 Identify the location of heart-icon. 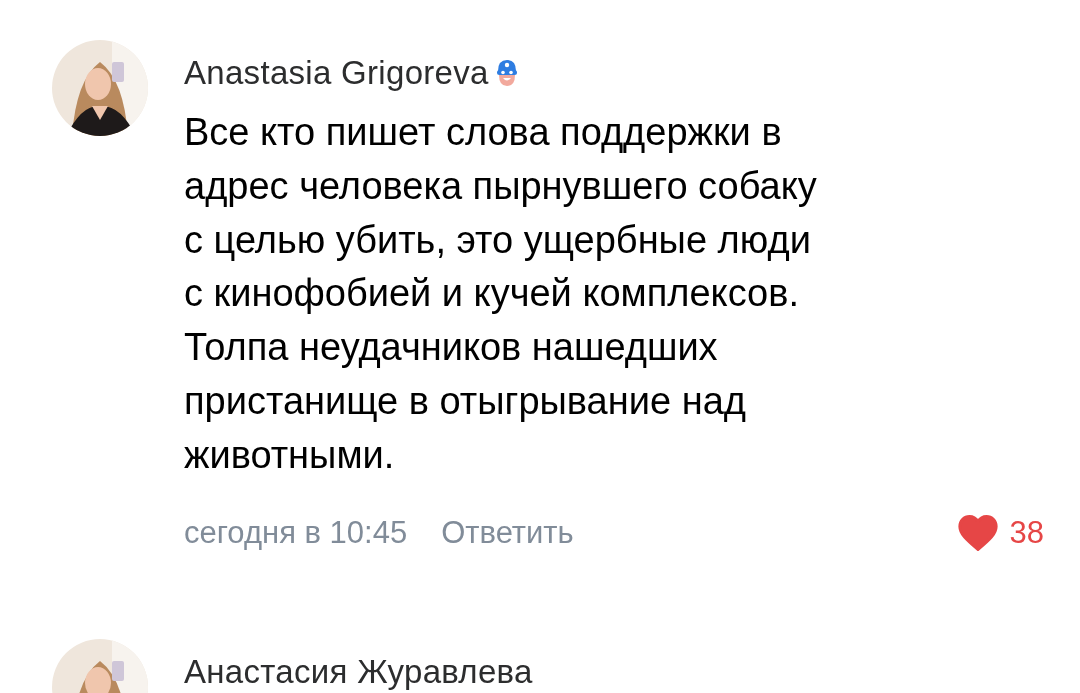
(977, 532).